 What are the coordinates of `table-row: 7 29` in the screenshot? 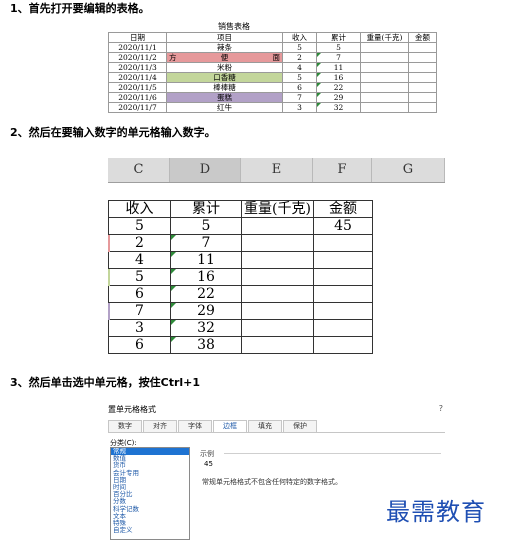 It's located at (240, 311).